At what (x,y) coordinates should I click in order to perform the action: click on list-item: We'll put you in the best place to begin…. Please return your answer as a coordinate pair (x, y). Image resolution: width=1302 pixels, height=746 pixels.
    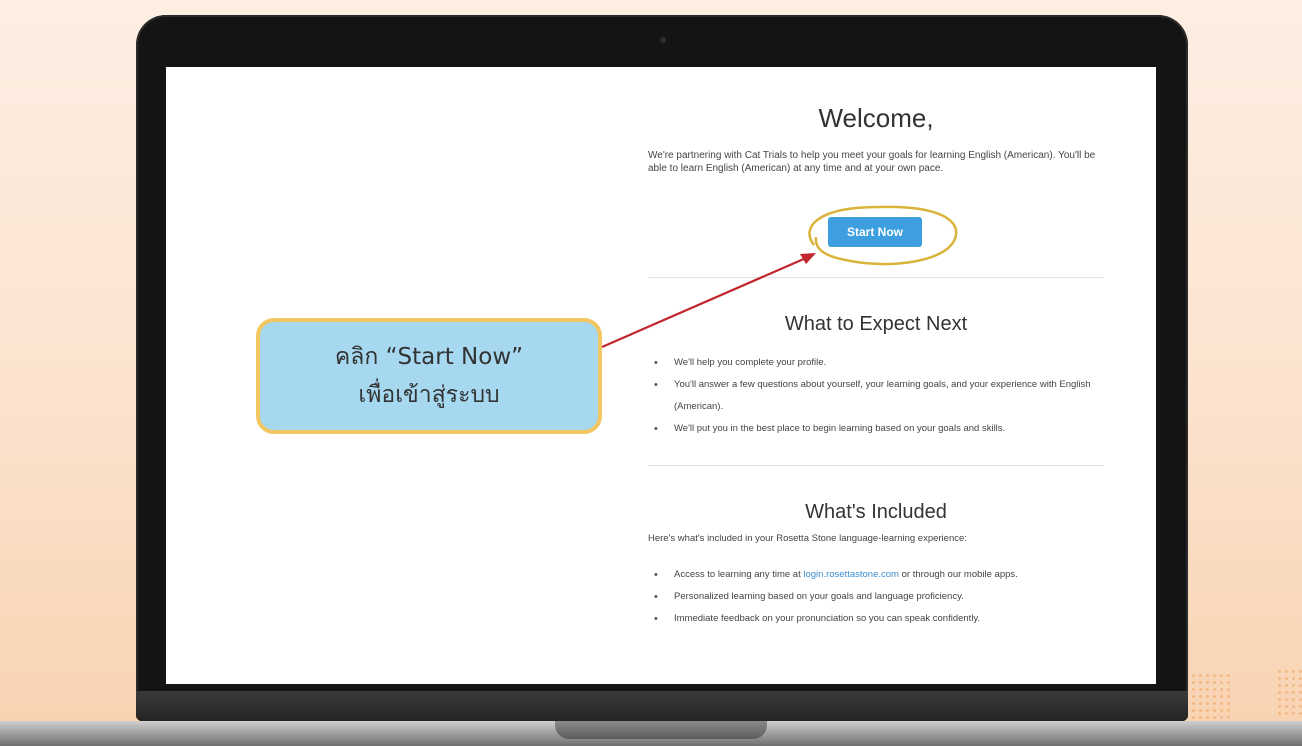
    Looking at the image, I should click on (876, 429).